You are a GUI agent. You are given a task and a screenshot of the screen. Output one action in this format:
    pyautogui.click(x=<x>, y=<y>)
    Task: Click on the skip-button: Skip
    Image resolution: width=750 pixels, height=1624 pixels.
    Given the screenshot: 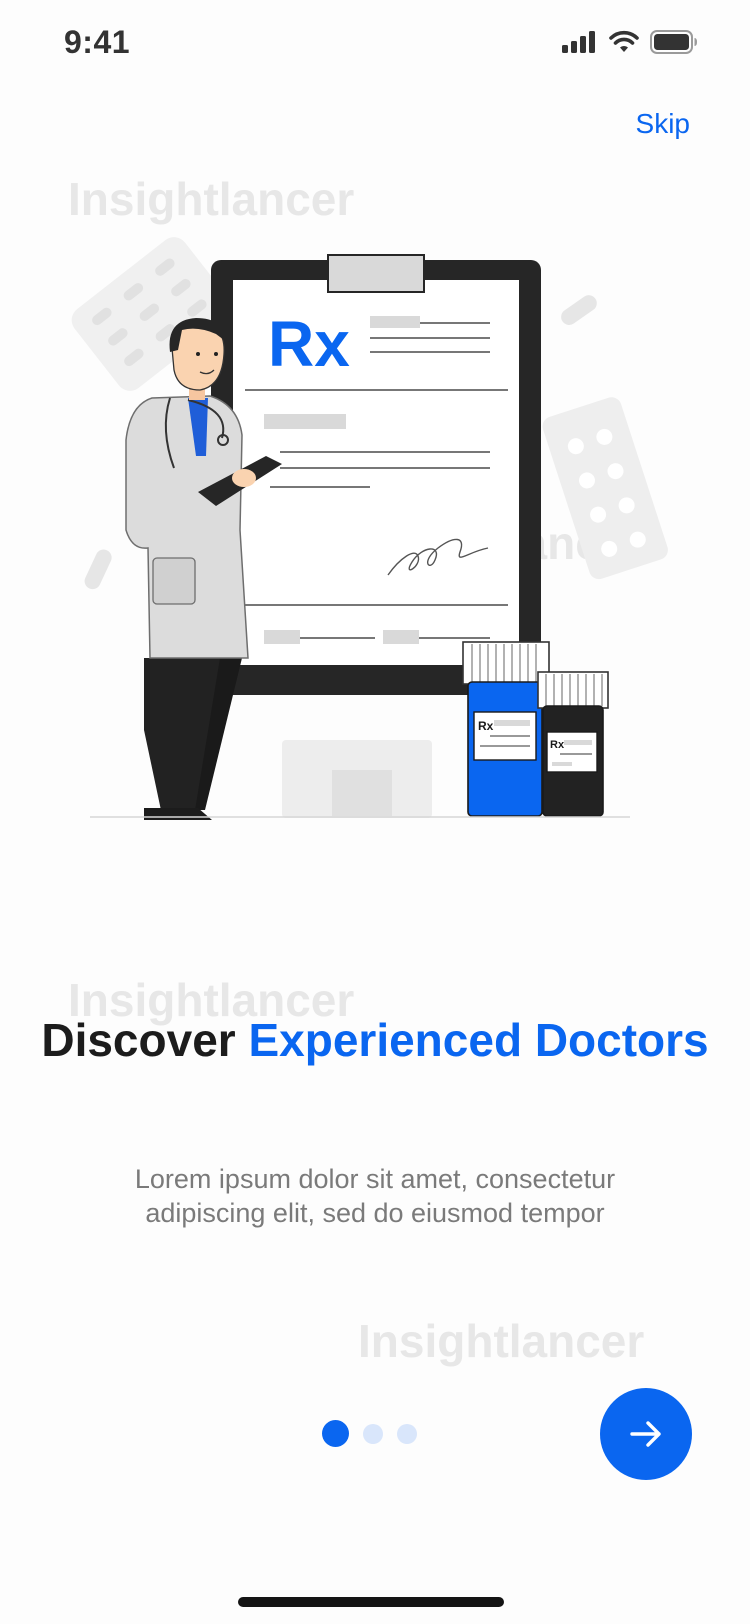 What is the action you would take?
    pyautogui.click(x=663, y=124)
    